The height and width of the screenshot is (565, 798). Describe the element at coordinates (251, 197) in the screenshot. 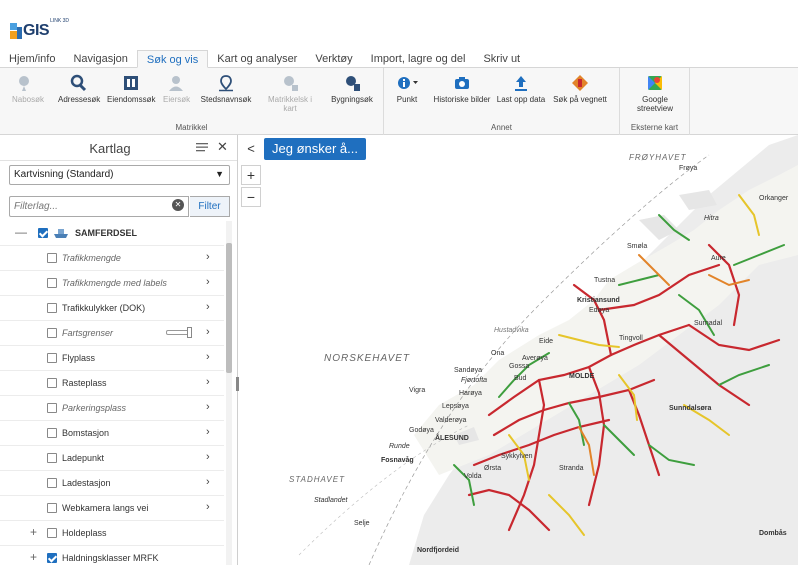

I see `zoom-out-button: −` at that location.